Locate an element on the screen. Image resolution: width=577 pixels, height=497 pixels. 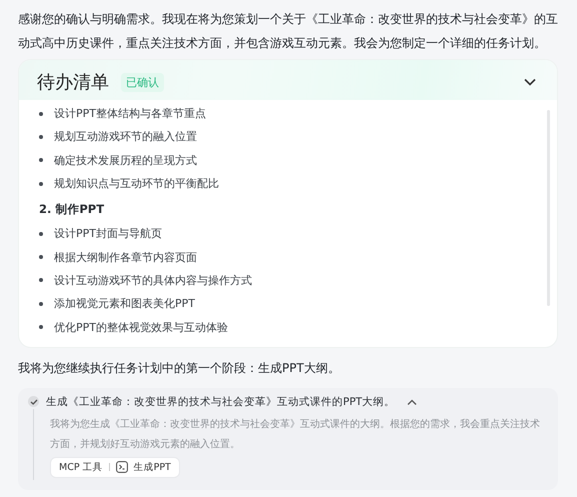
tool-label: MCP 工具 is located at coordinates (81, 467).